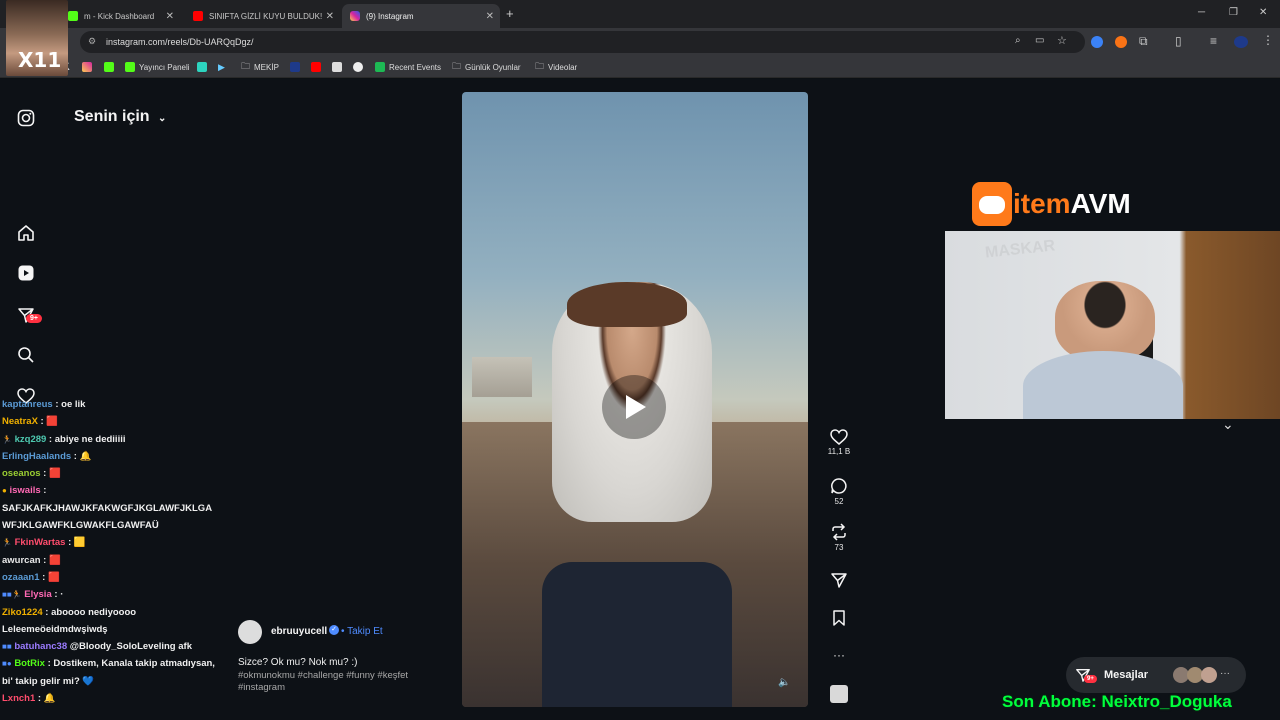 The height and width of the screenshot is (720, 1280). What do you see at coordinates (337, 67) in the screenshot?
I see `bookmark-image` at bounding box center [337, 67].